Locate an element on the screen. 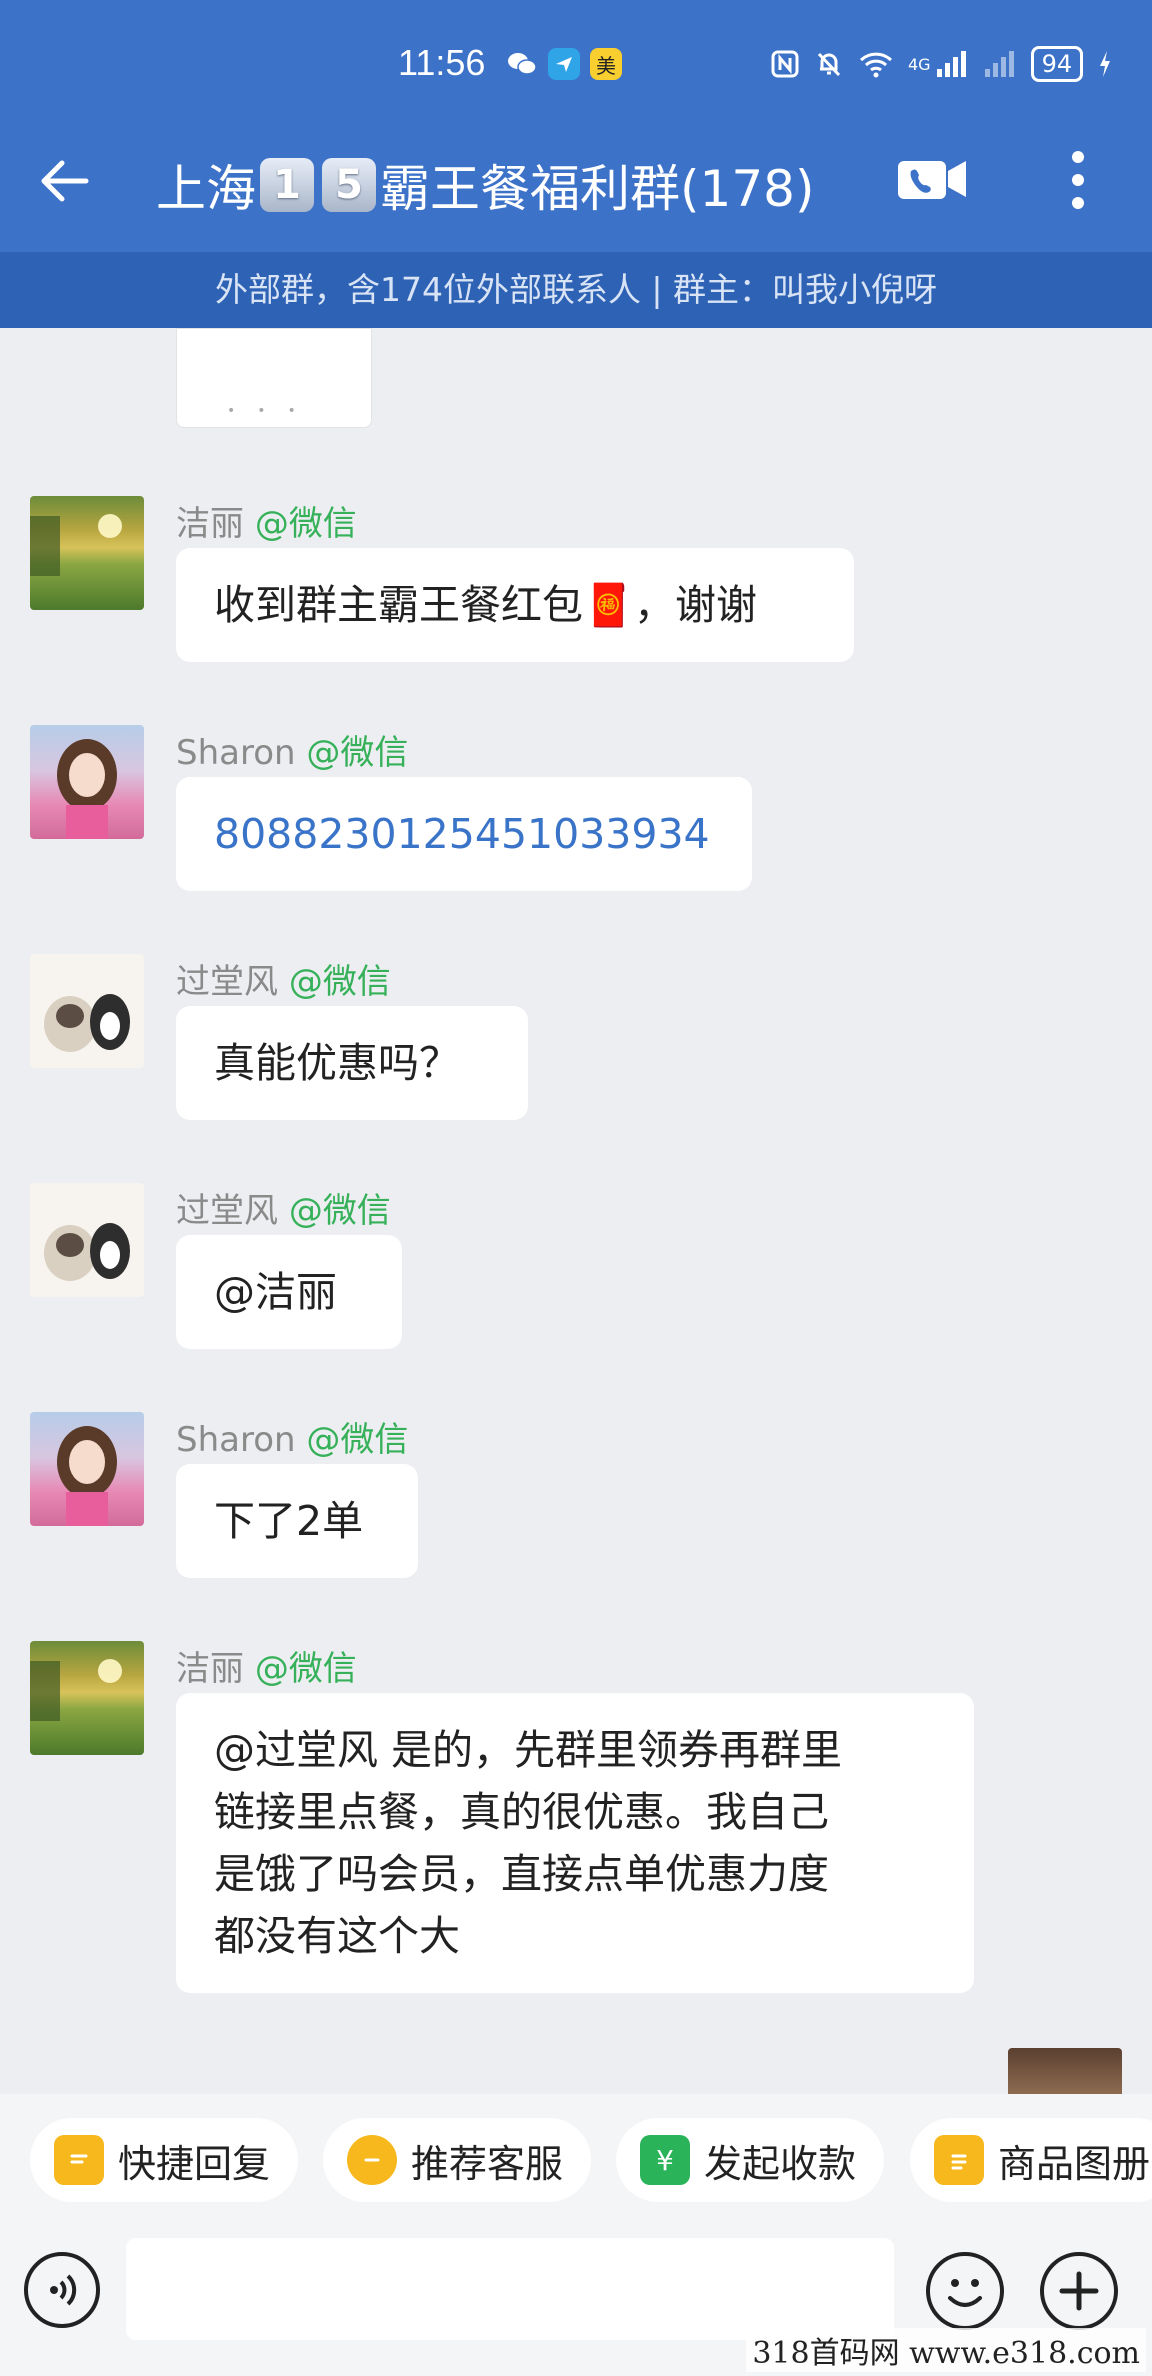  chat-bubble-icon is located at coordinates (372, 2160).